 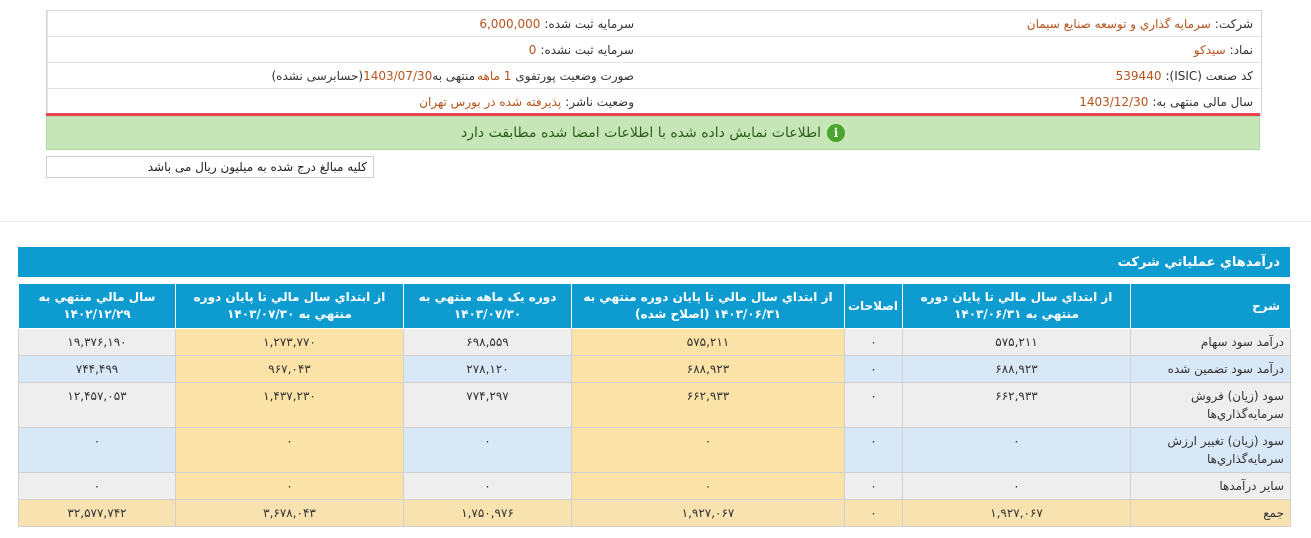 I want to click on unregistered-capital-cell: سرمايه ثبت نشده: 0, so click(x=344, y=49).